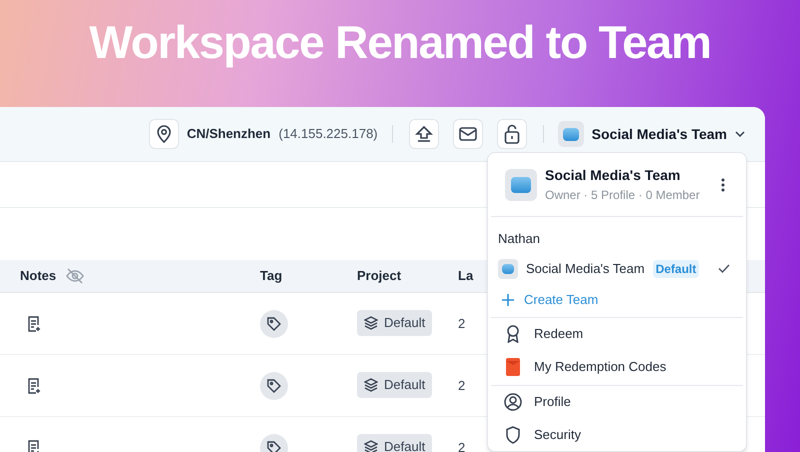 This screenshot has width=800, height=452. What do you see at coordinates (600, 367) in the screenshot?
I see `menu-item-label: My Redemption Codes` at bounding box center [600, 367].